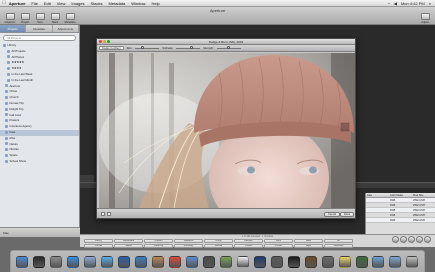 This screenshot has width=435, height=272. Describe the element at coordinates (103, 214) in the screenshot. I see `zoom-out-button` at that location.